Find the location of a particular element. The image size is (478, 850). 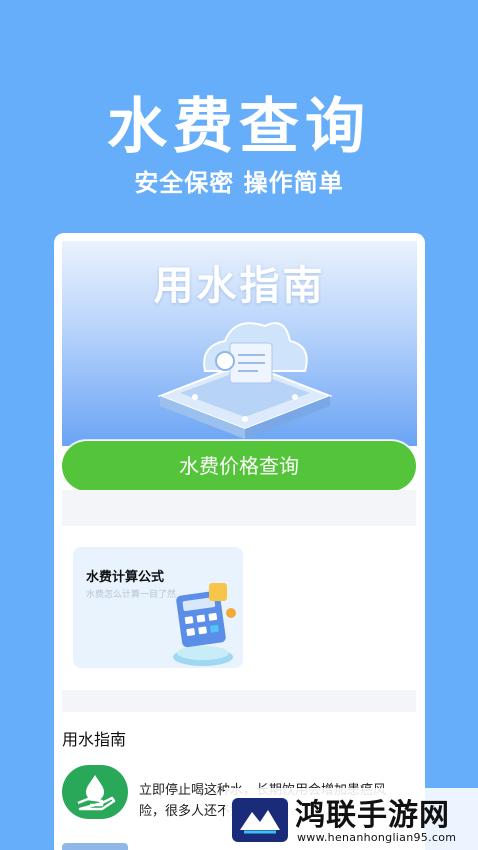

watermark-url: www.henanhonglian95.com is located at coordinates (377, 837).